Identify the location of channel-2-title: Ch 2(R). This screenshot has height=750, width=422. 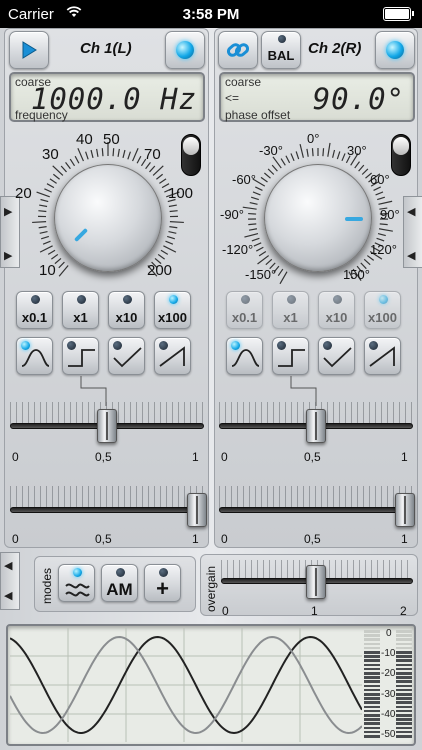
(335, 48).